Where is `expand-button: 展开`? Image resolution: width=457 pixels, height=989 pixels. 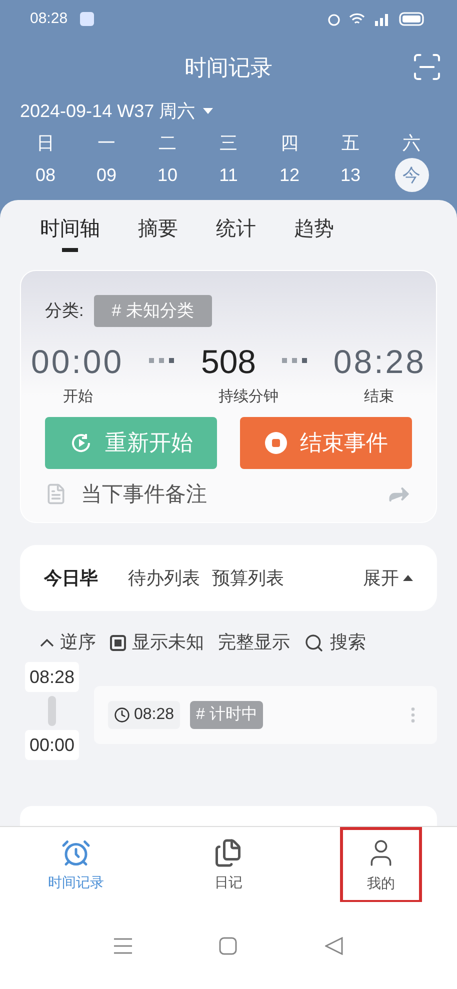
expand-button: 展开 is located at coordinates (388, 578).